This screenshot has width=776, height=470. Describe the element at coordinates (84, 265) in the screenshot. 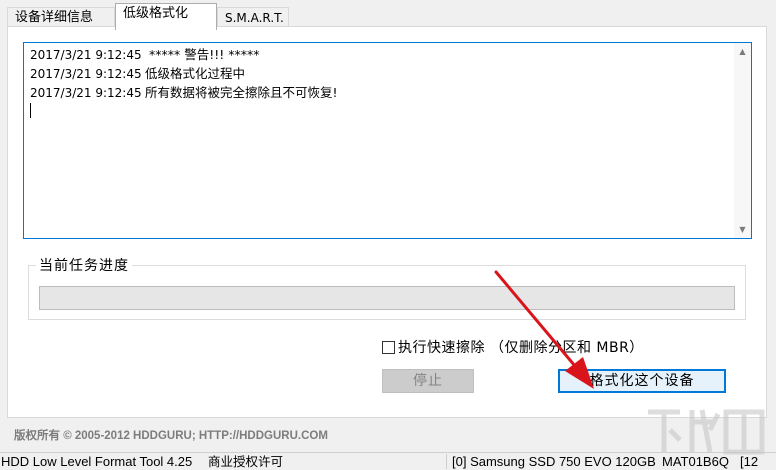

I see `progress-group-title: 当前任务进度` at that location.